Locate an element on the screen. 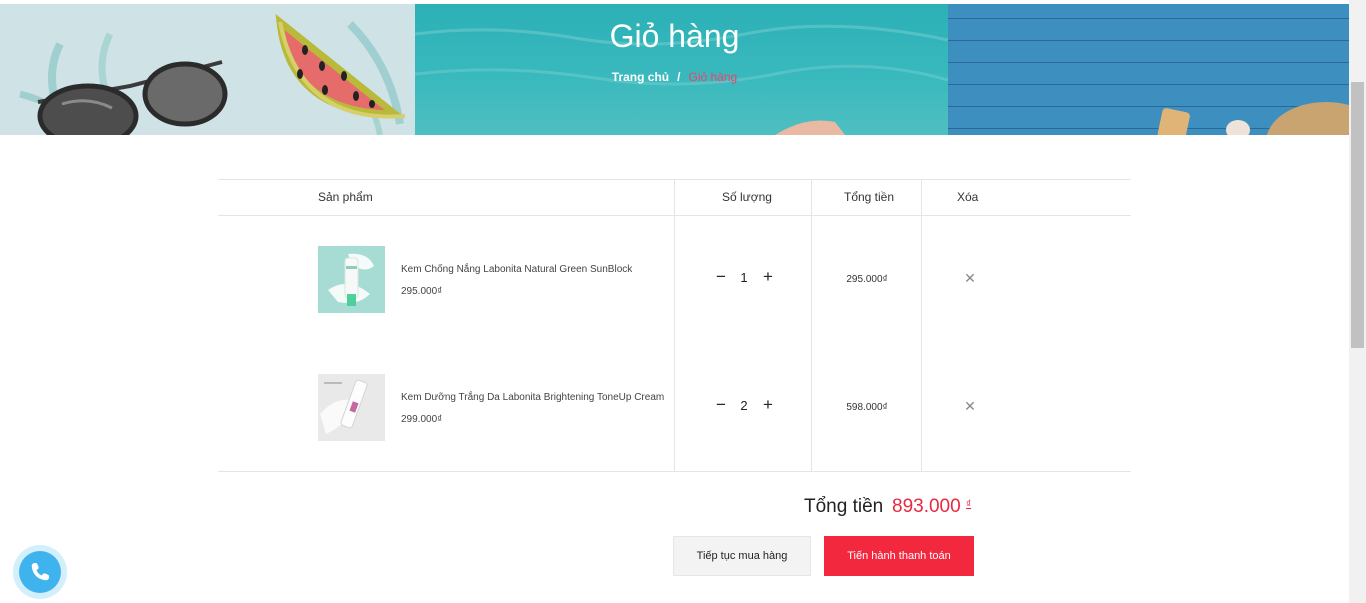 This screenshot has width=1366, height=603. cart-total-currency: ₫ is located at coordinates (969, 504).